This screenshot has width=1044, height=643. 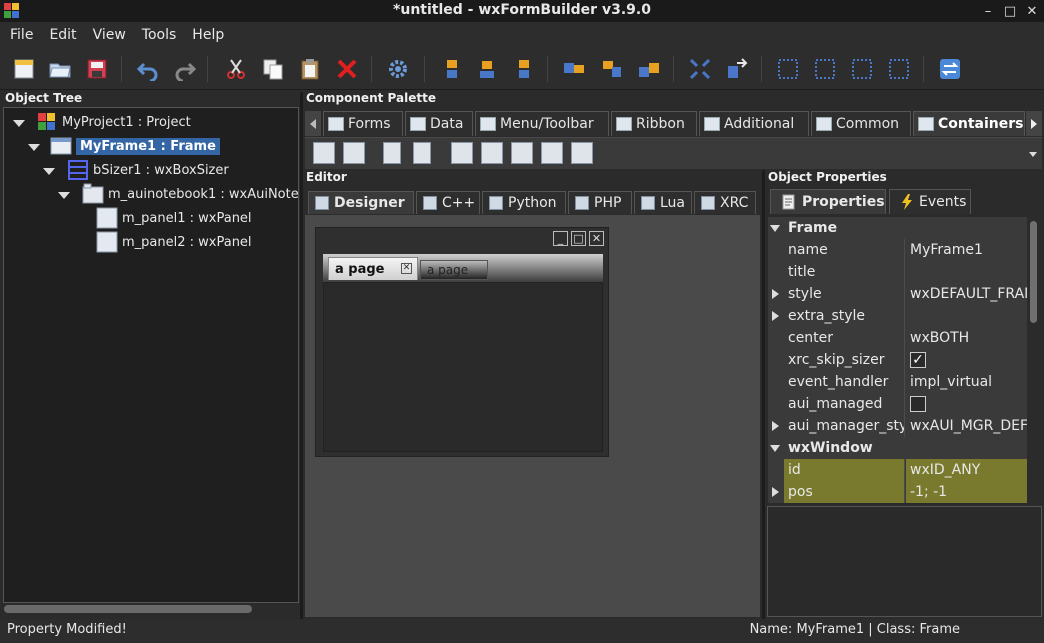 I want to click on border-top-icon, so click(x=862, y=69).